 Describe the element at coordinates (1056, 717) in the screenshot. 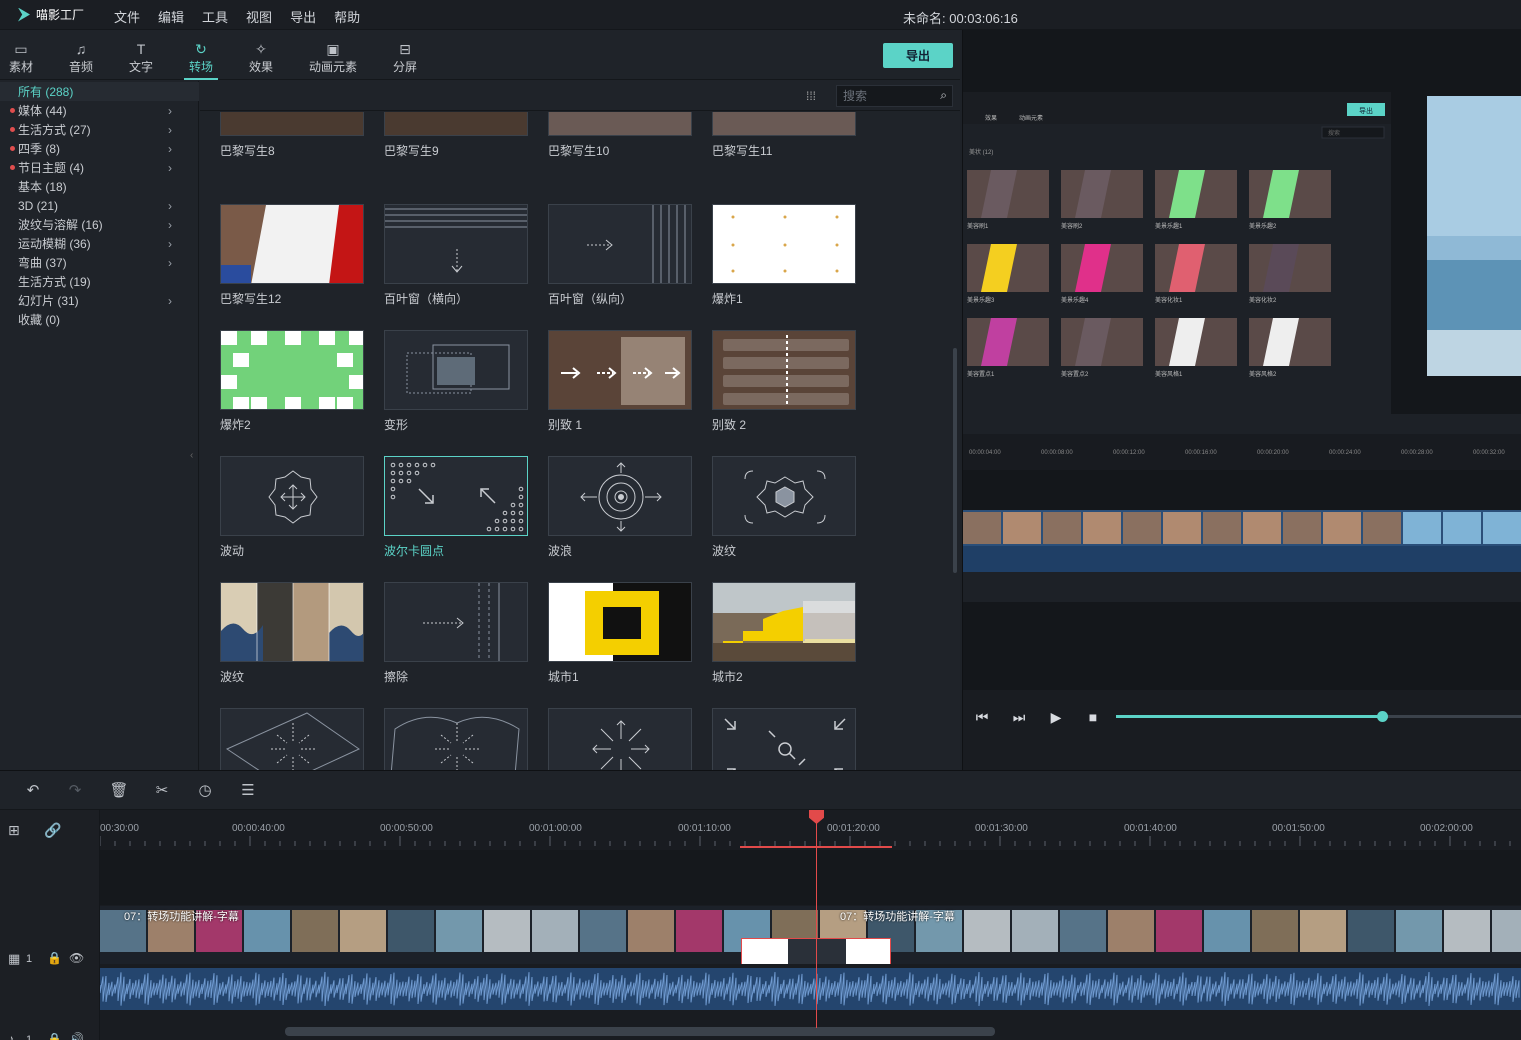

I see `play-icon: ▶` at that location.